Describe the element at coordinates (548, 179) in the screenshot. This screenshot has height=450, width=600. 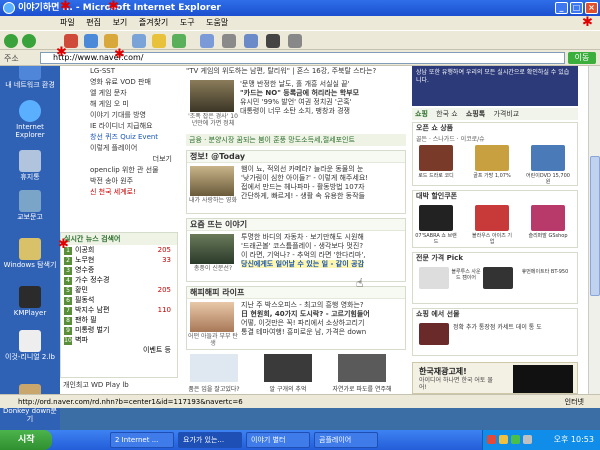
I see `product-caption: 어린이DVD 15,700원` at that location.